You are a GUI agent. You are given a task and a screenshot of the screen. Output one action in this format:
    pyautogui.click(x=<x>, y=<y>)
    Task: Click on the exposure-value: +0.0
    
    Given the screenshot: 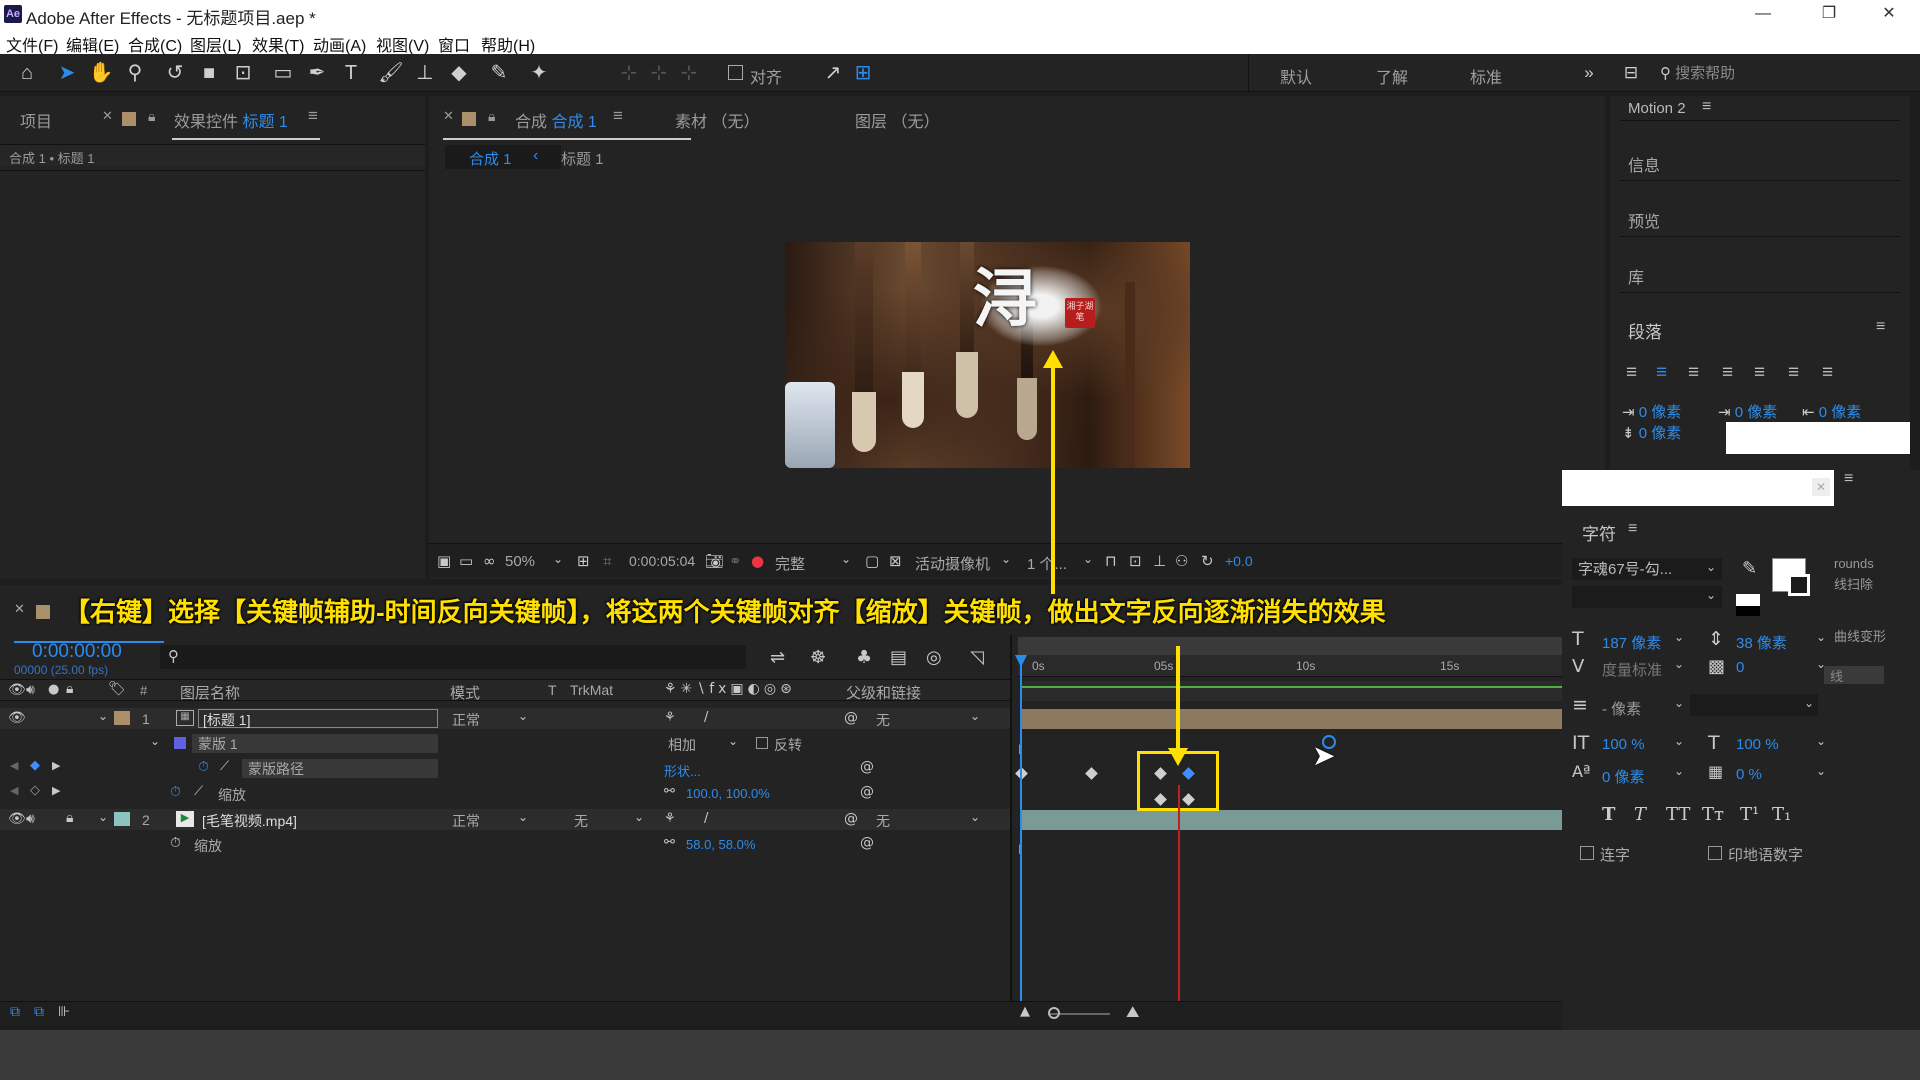 What is the action you would take?
    pyautogui.click(x=1239, y=561)
    